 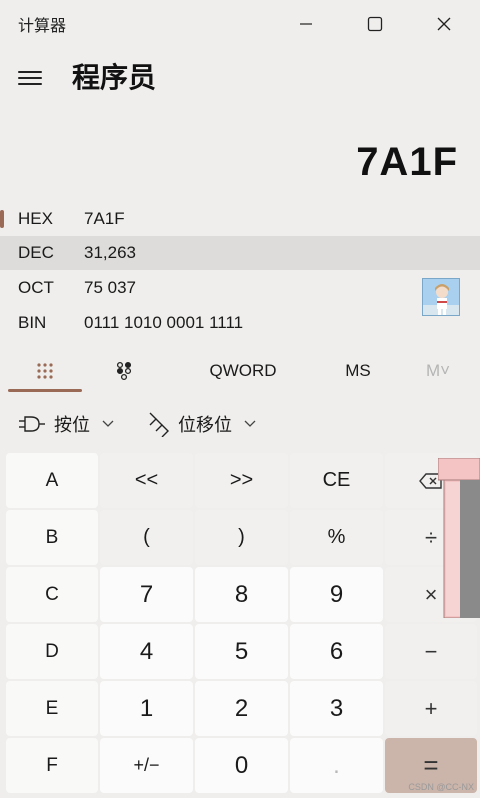 What do you see at coordinates (146, 480) in the screenshot?
I see `key-rotate-left: <<` at bounding box center [146, 480].